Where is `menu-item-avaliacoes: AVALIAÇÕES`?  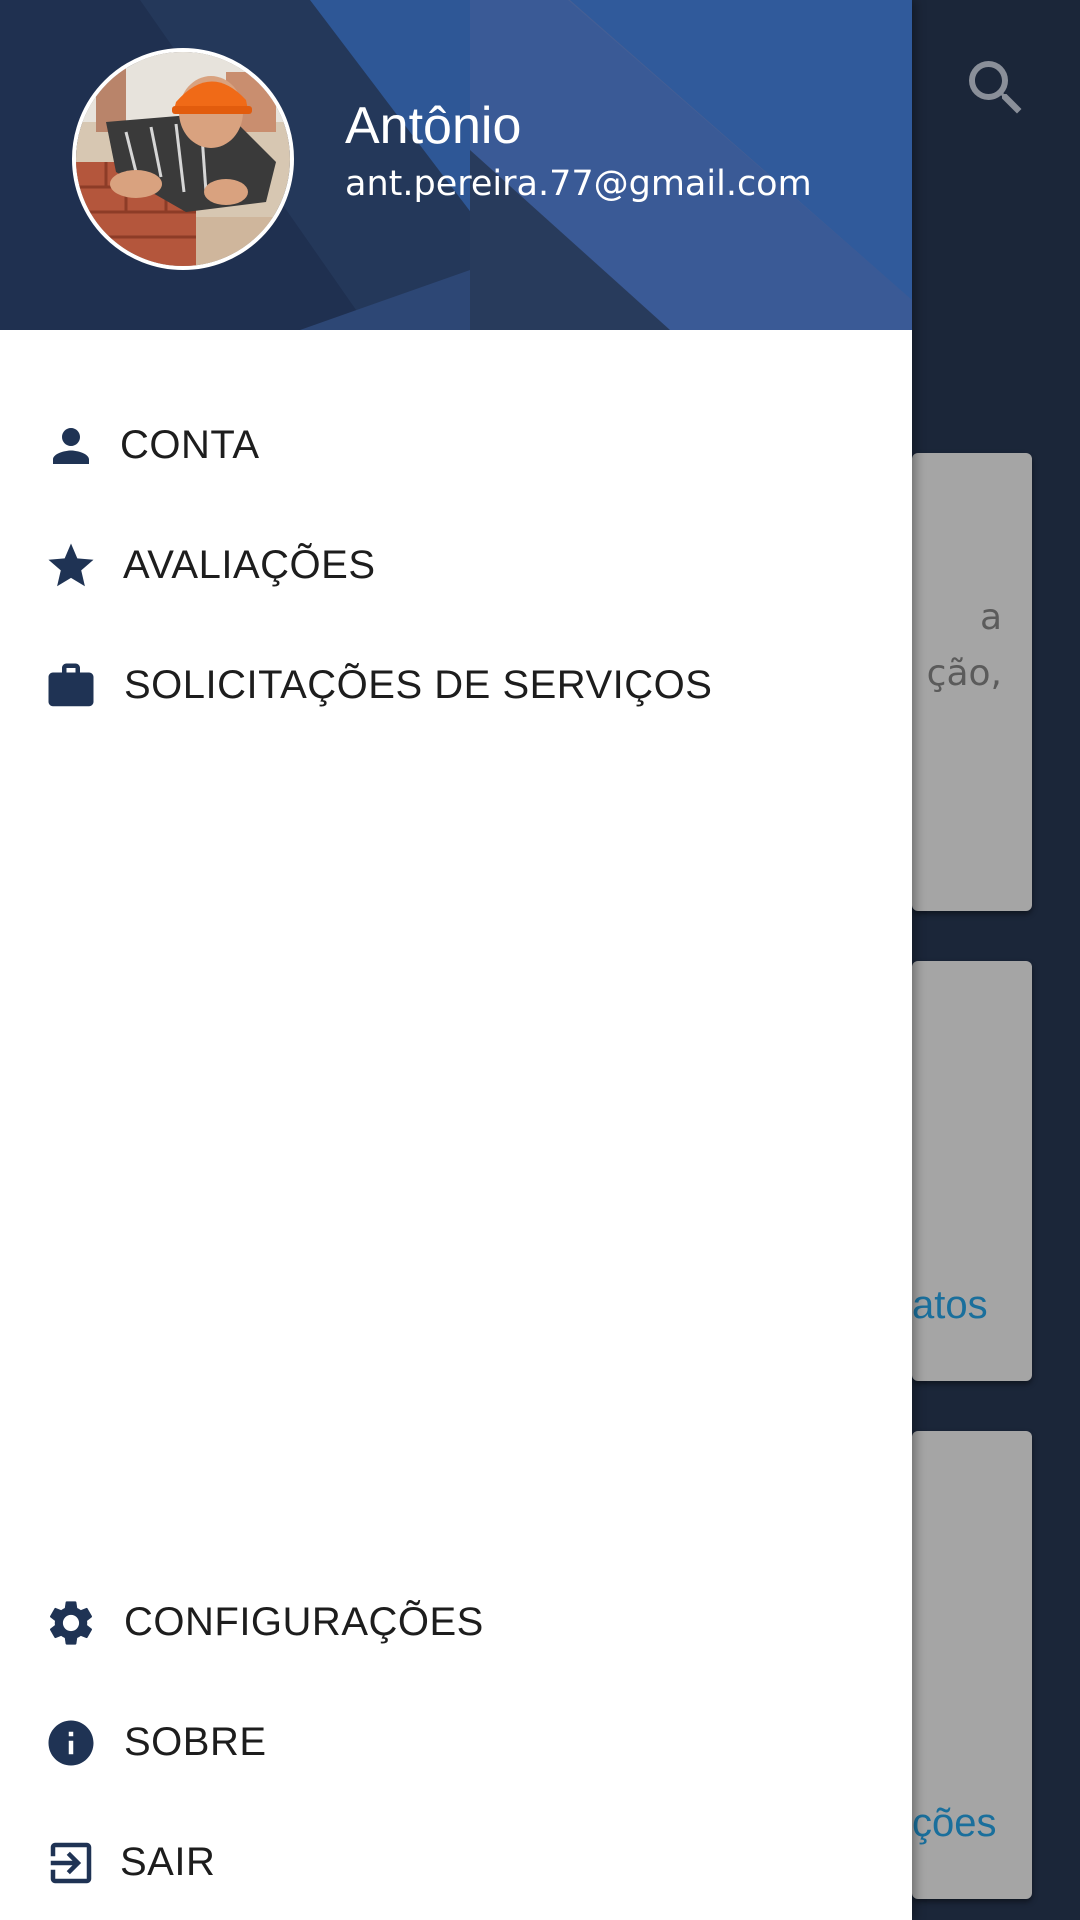
menu-item-avaliacoes: AVALIAÇÕES is located at coordinates (456, 565).